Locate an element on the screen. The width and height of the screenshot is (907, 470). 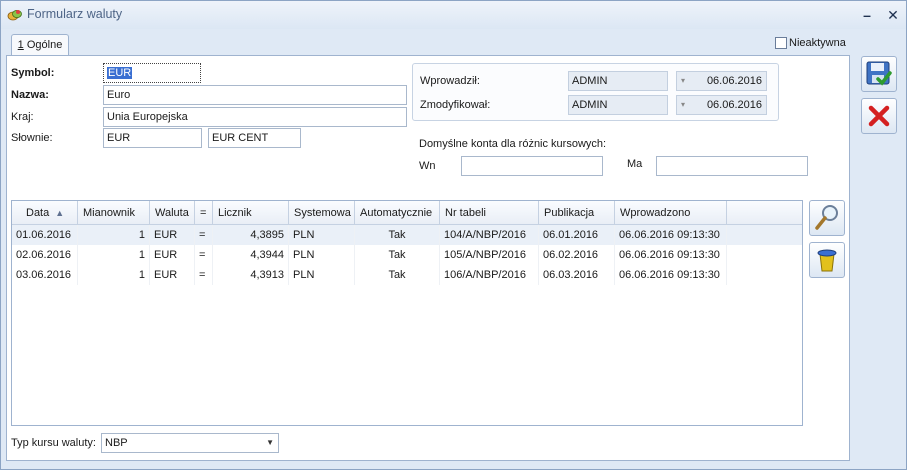
cell-licznik: 4,3913 is located at coordinates (251, 275).